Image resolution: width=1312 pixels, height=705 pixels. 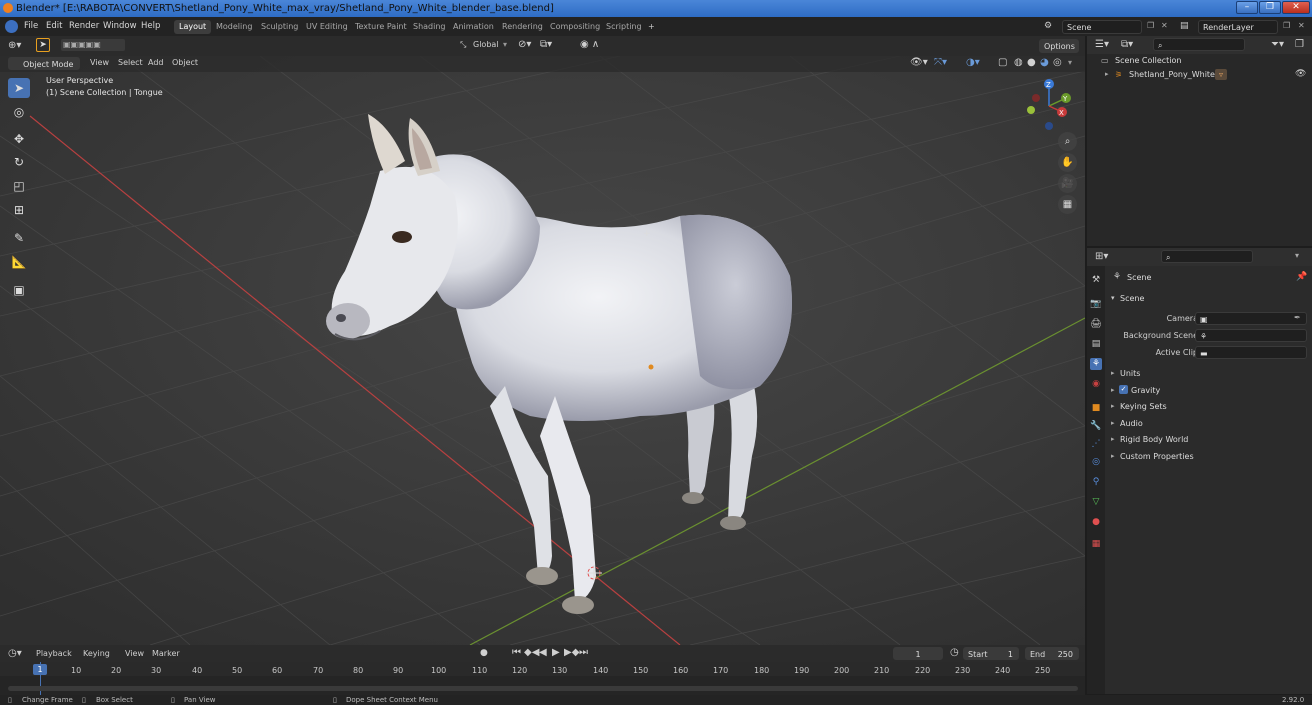 What do you see at coordinates (1277, 44) in the screenshot?
I see `filter-icon: ⏷▾` at bounding box center [1277, 44].